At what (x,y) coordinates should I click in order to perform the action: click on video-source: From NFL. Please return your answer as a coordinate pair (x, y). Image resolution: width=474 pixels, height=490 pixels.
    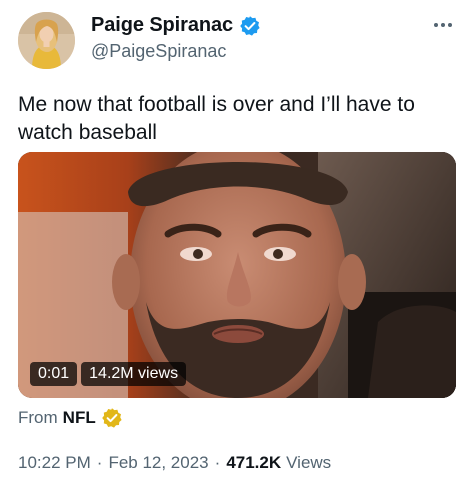
    Looking at the image, I should click on (70, 418).